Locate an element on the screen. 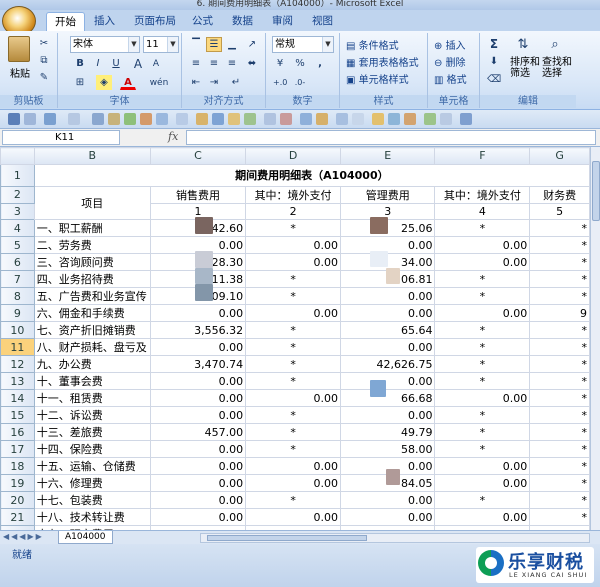 The height and width of the screenshot is (587, 600). row-header: 3 is located at coordinates (17, 211).